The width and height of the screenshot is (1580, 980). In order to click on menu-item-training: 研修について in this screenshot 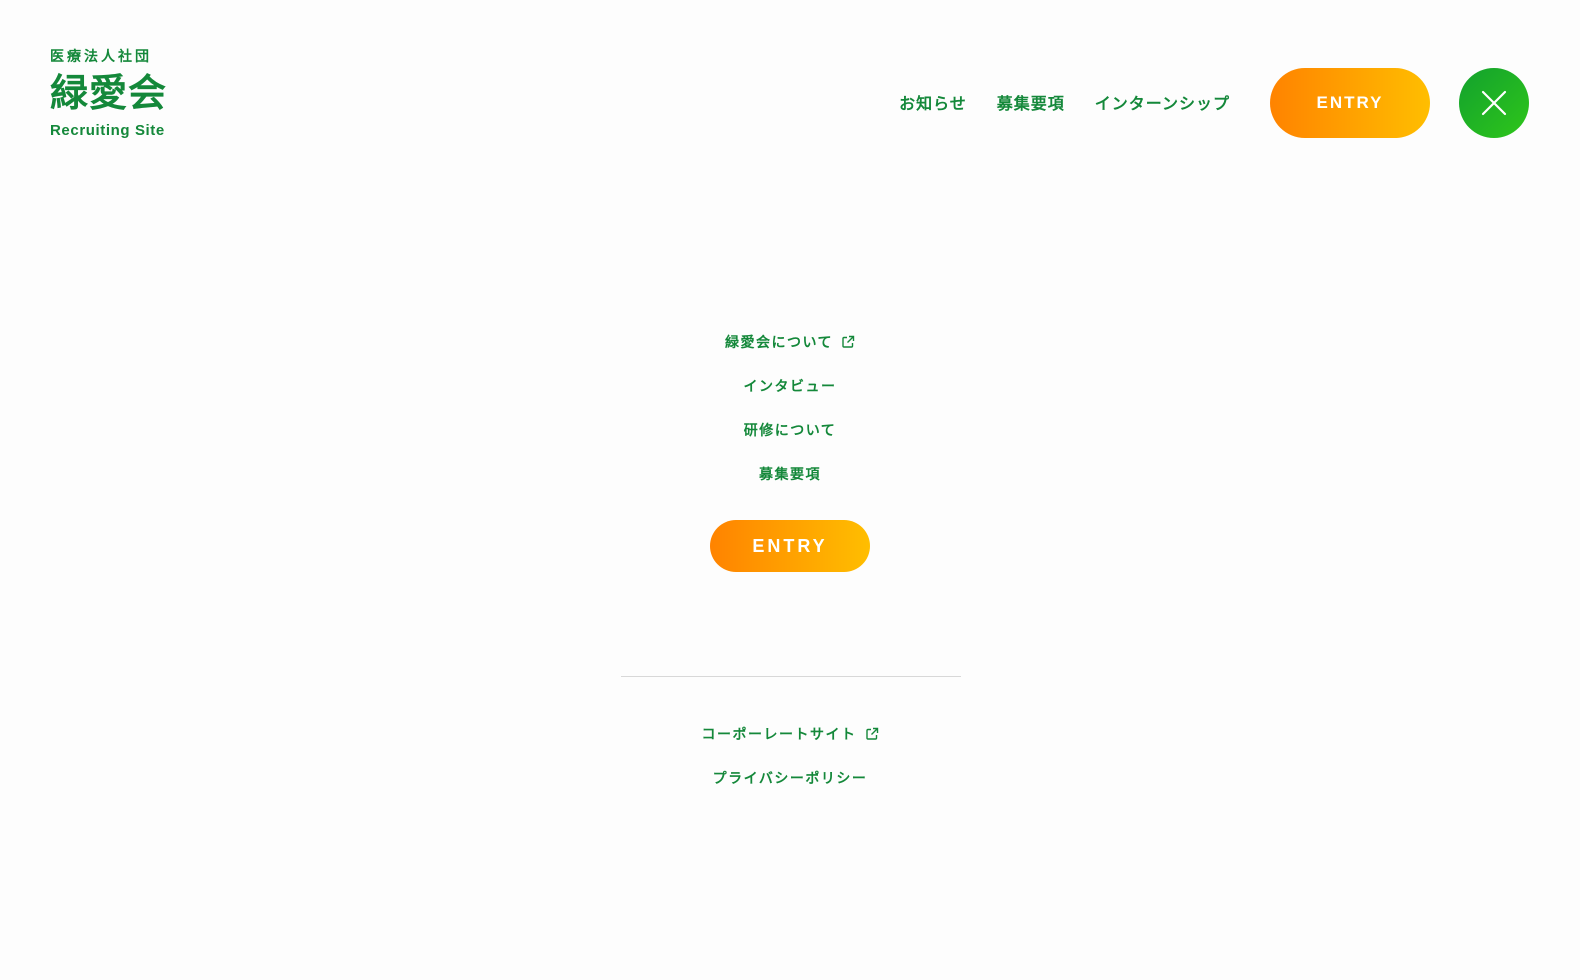, I will do `click(790, 430)`.